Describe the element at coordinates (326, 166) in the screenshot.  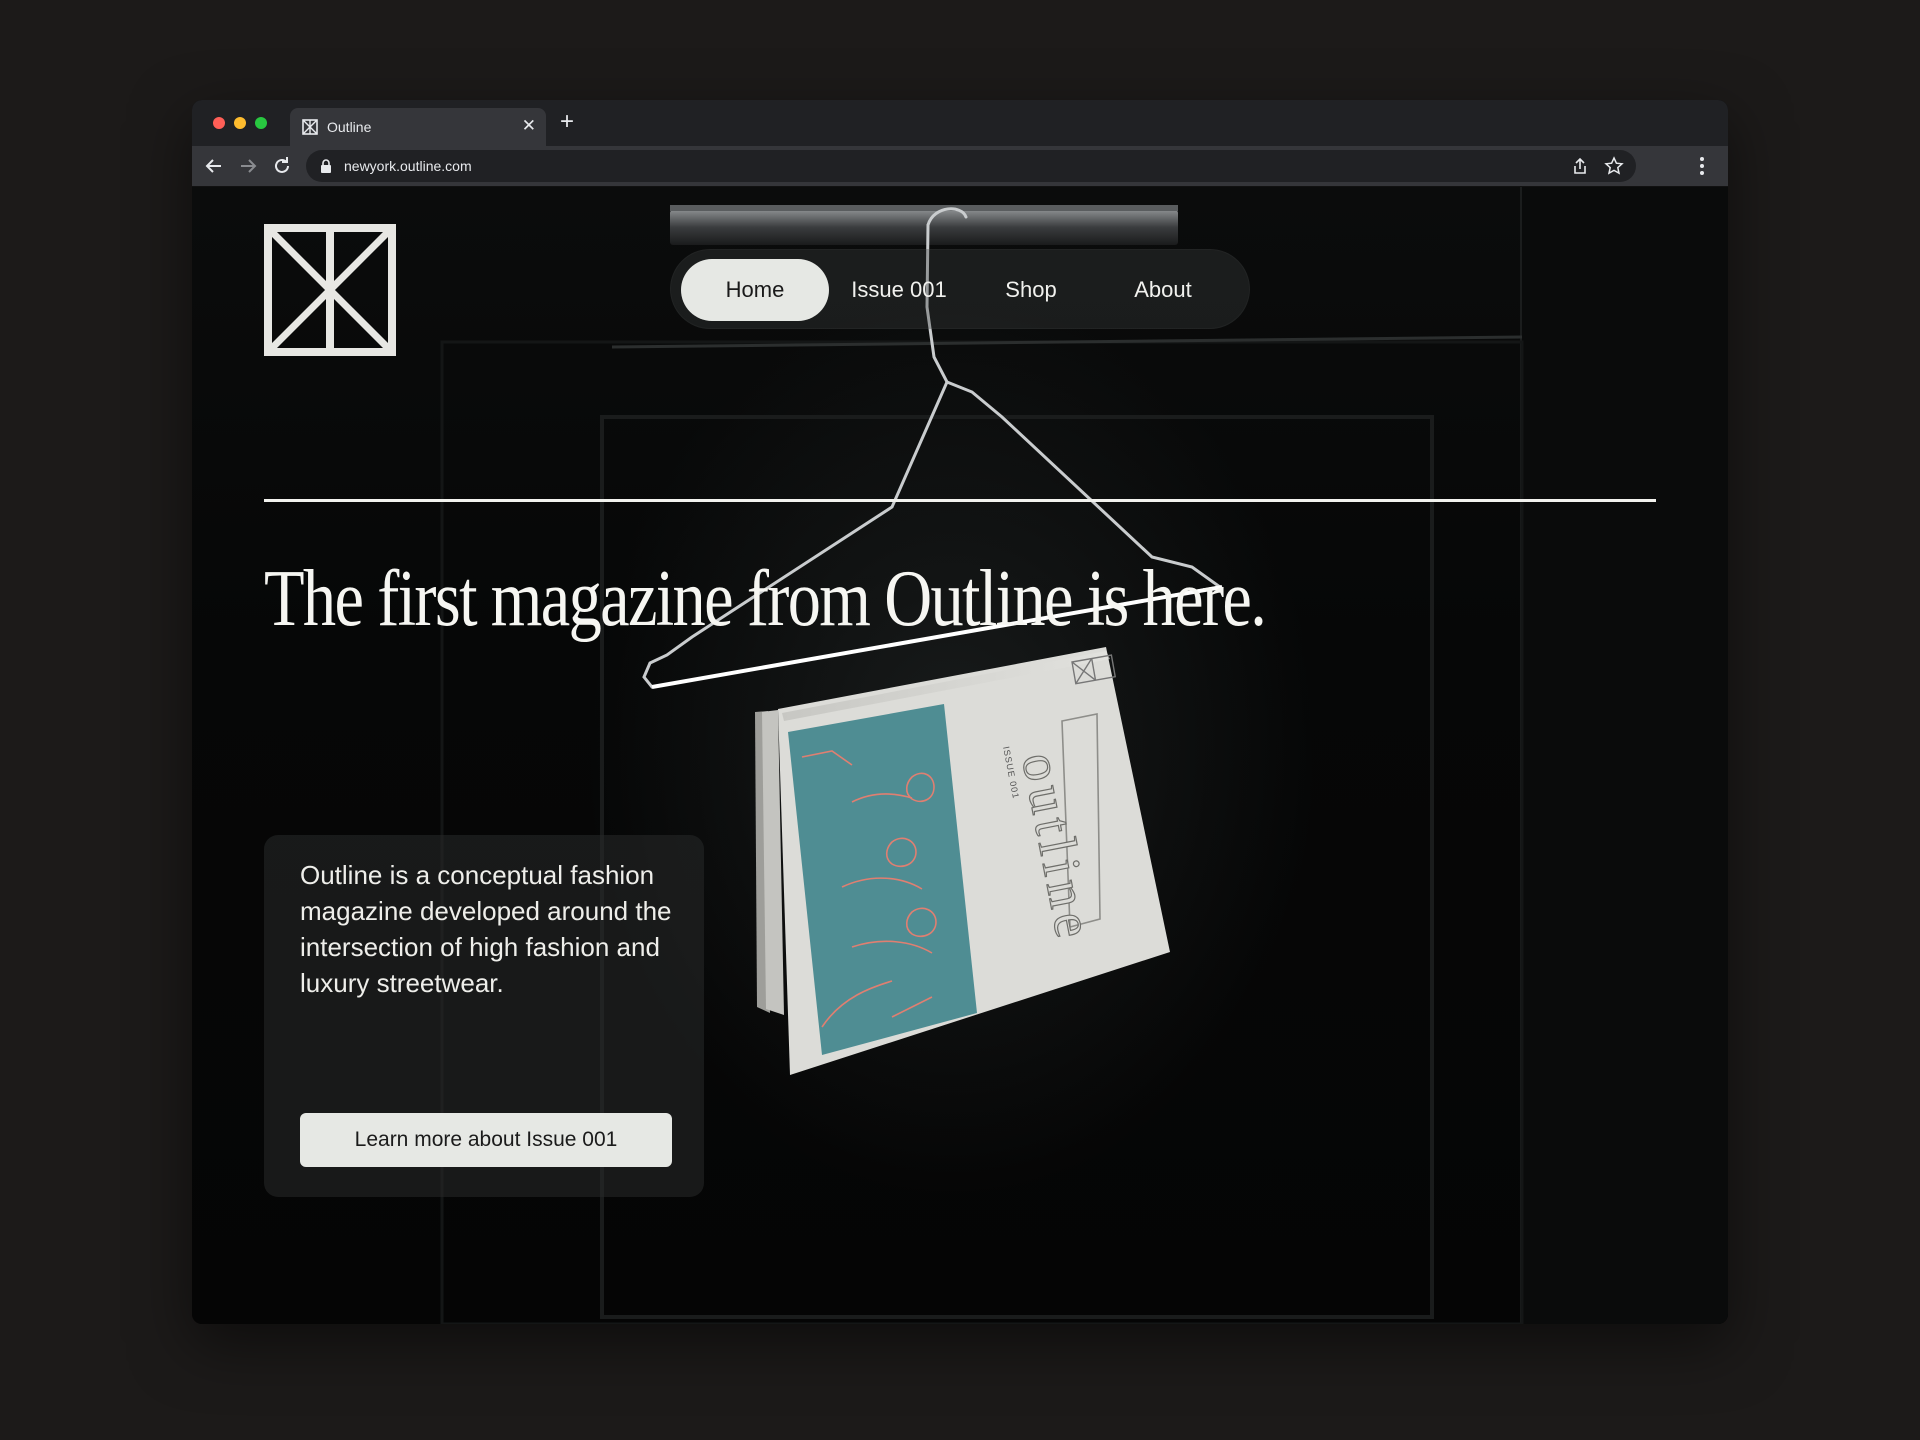
I see `lock-icon` at that location.